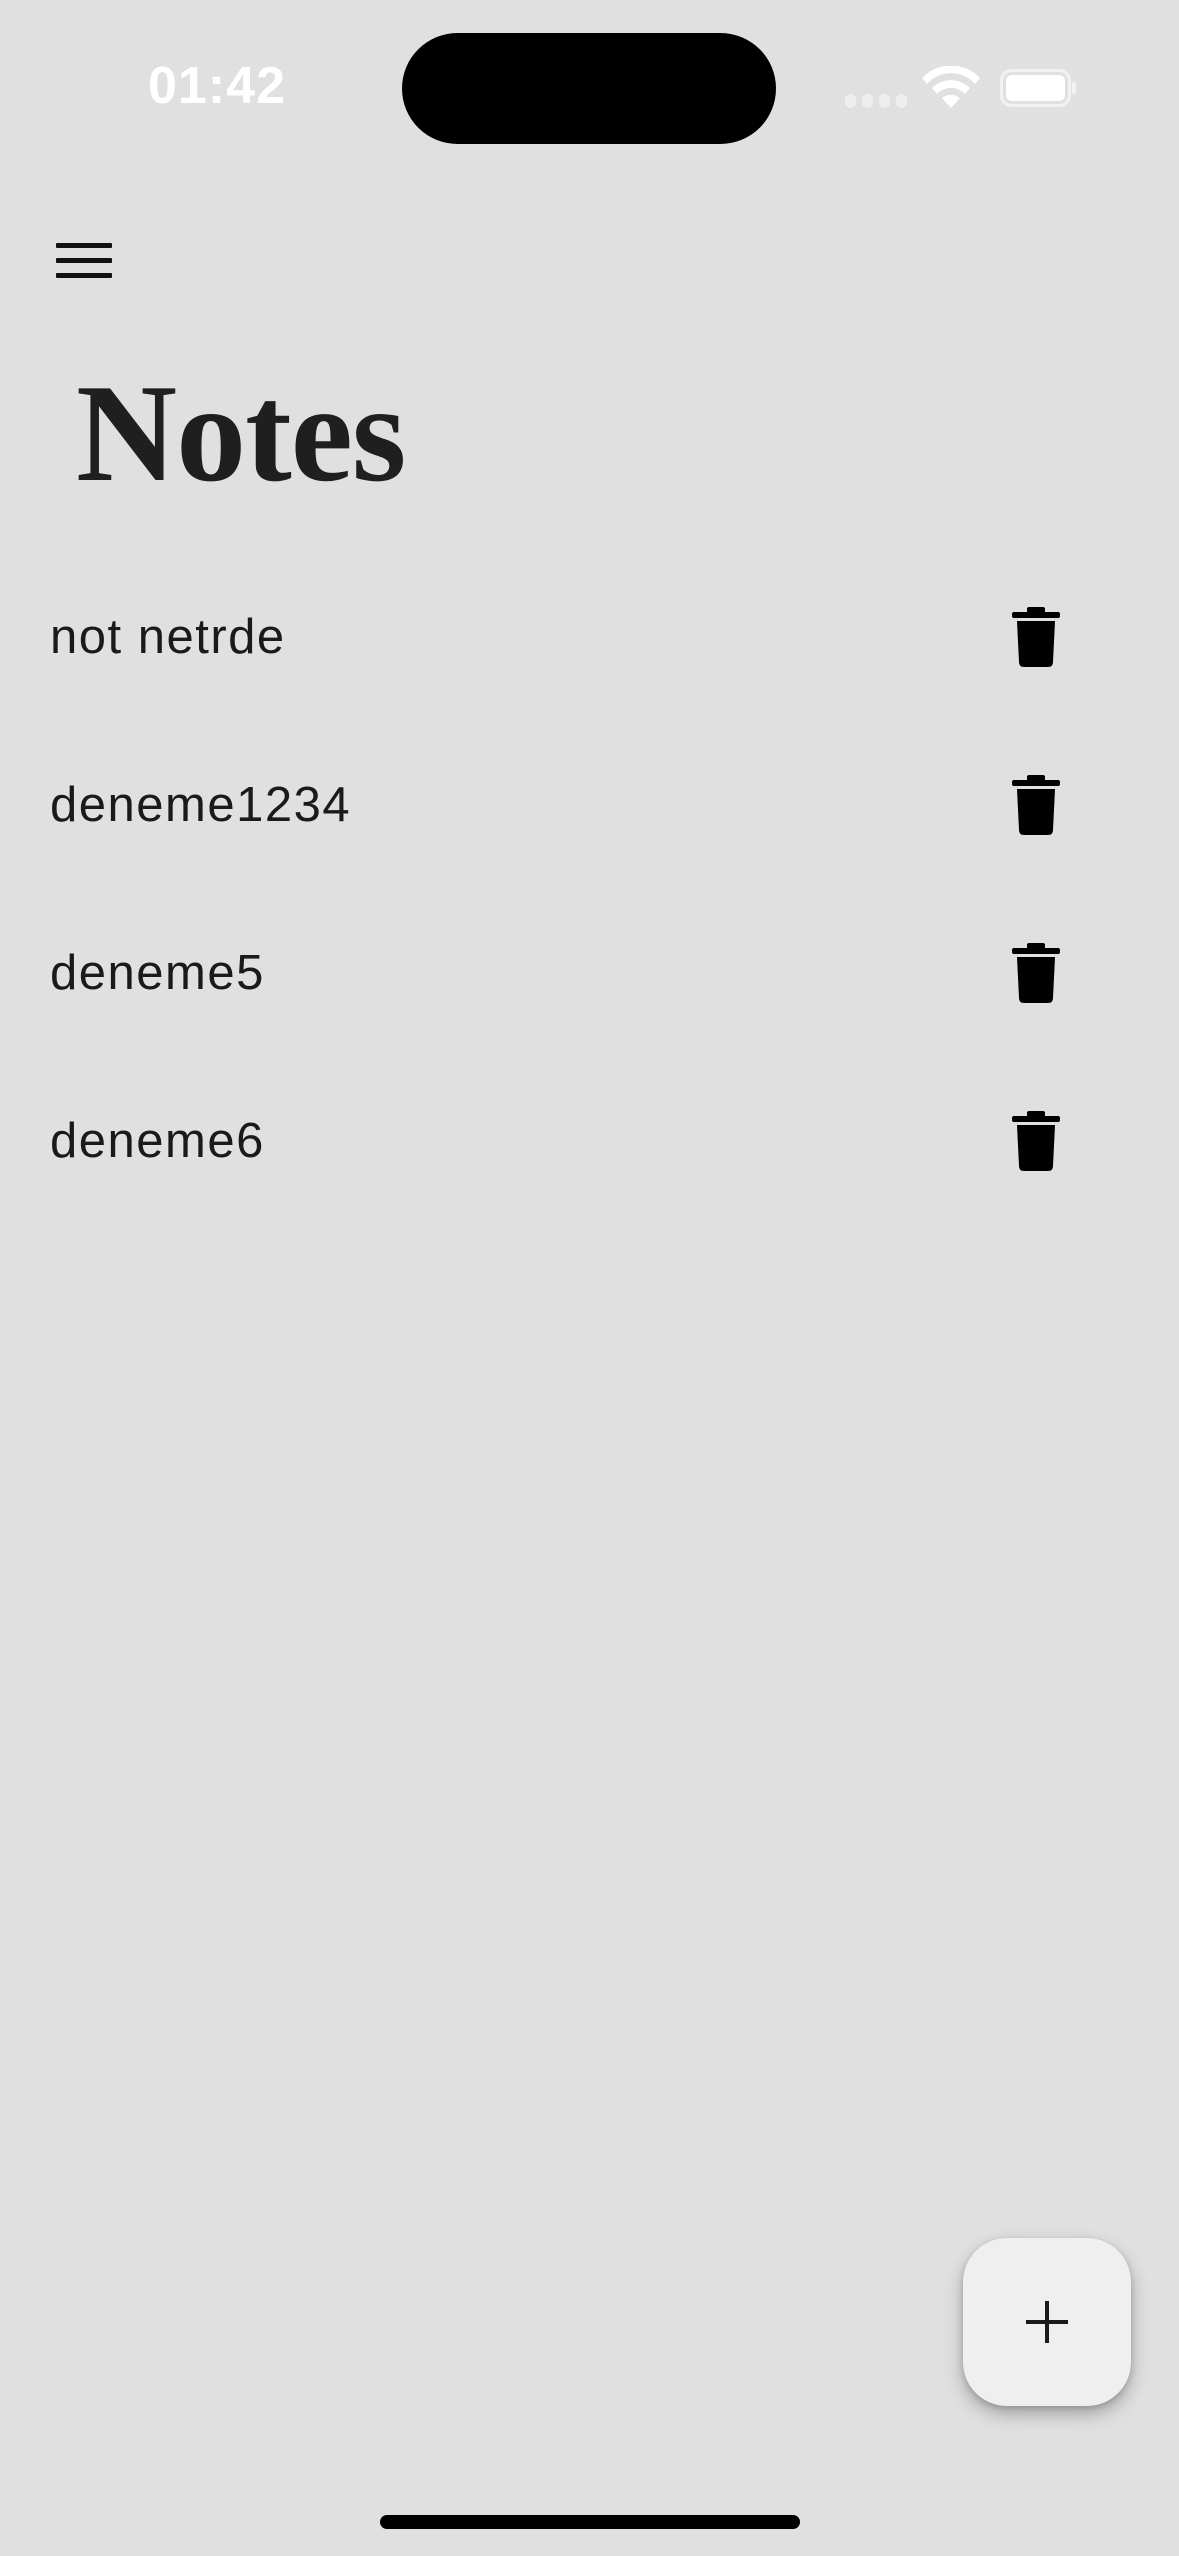 This screenshot has width=1179, height=2556. What do you see at coordinates (589, 805) in the screenshot?
I see `list-item: deneme1234` at bounding box center [589, 805].